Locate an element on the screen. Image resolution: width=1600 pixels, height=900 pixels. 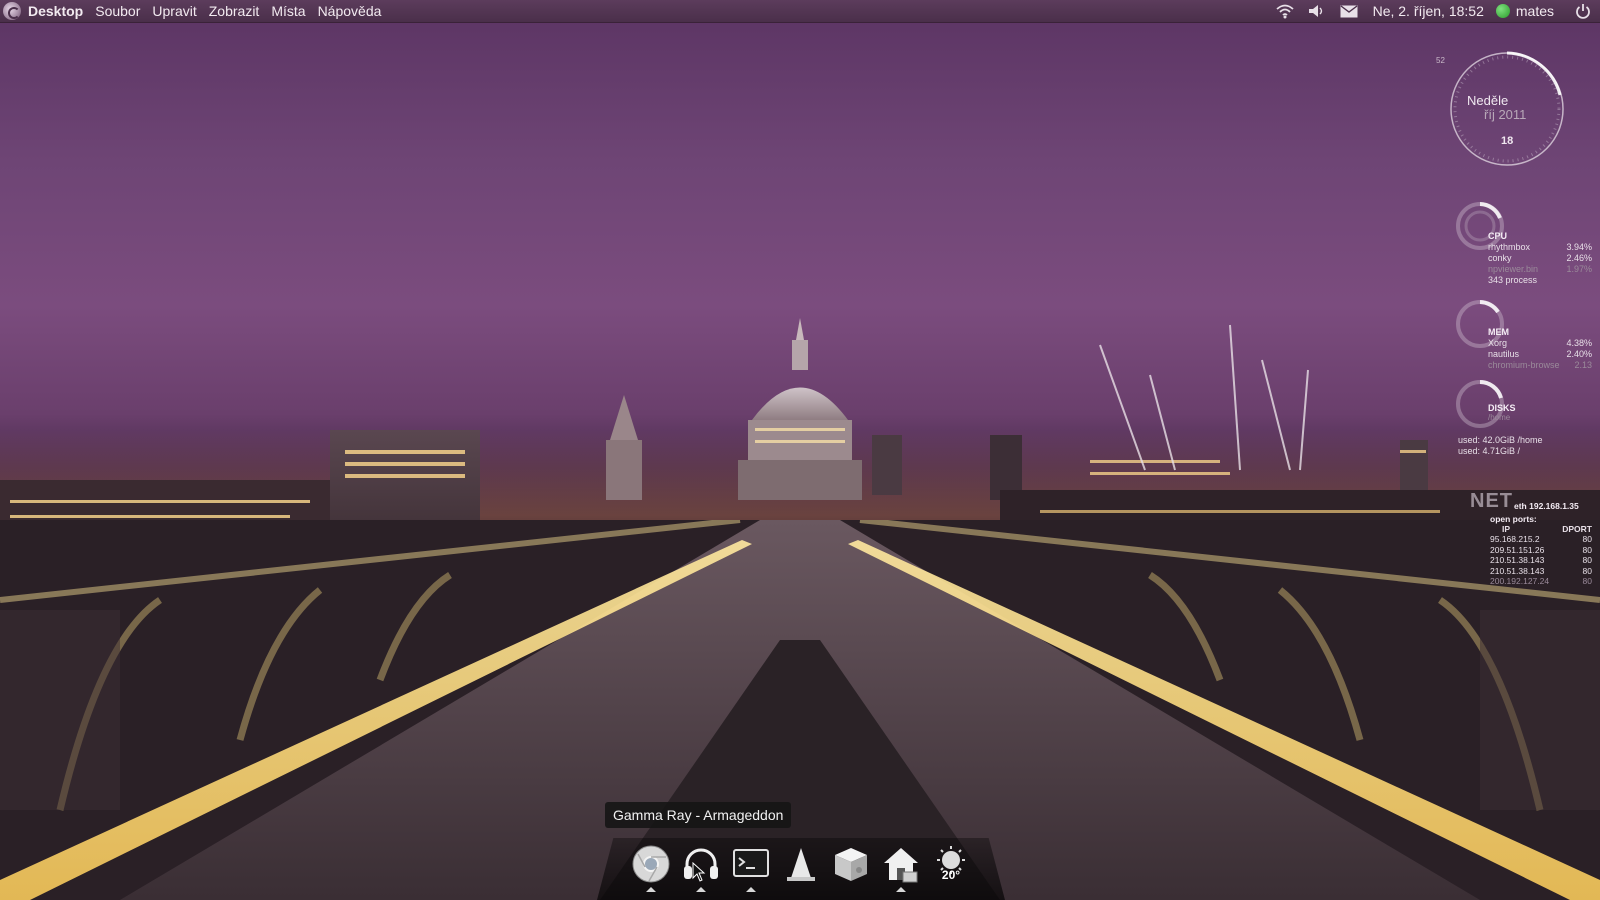
disk-usage-root: used: 4.71GiB / is located at coordinates (1489, 451).